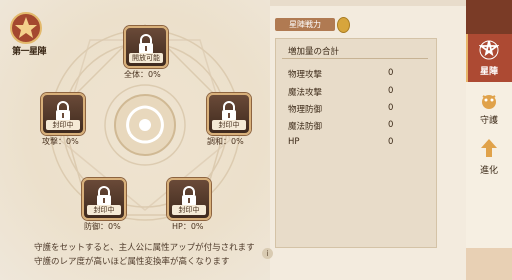 This screenshot has height=280, width=512. Describe the element at coordinates (305, 110) in the screenshot. I see `stat-name: 物理防御` at that location.